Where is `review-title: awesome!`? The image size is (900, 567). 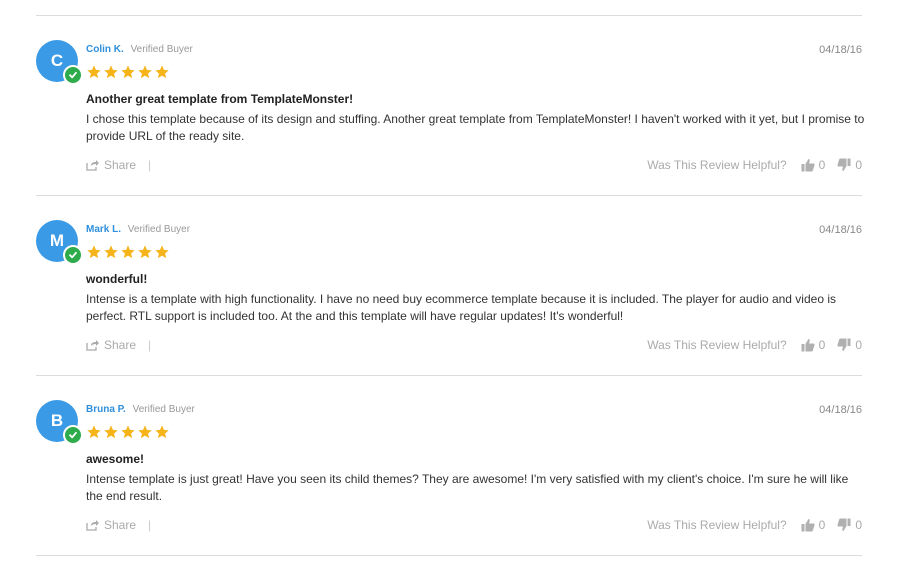
review-title: awesome! is located at coordinates (115, 459).